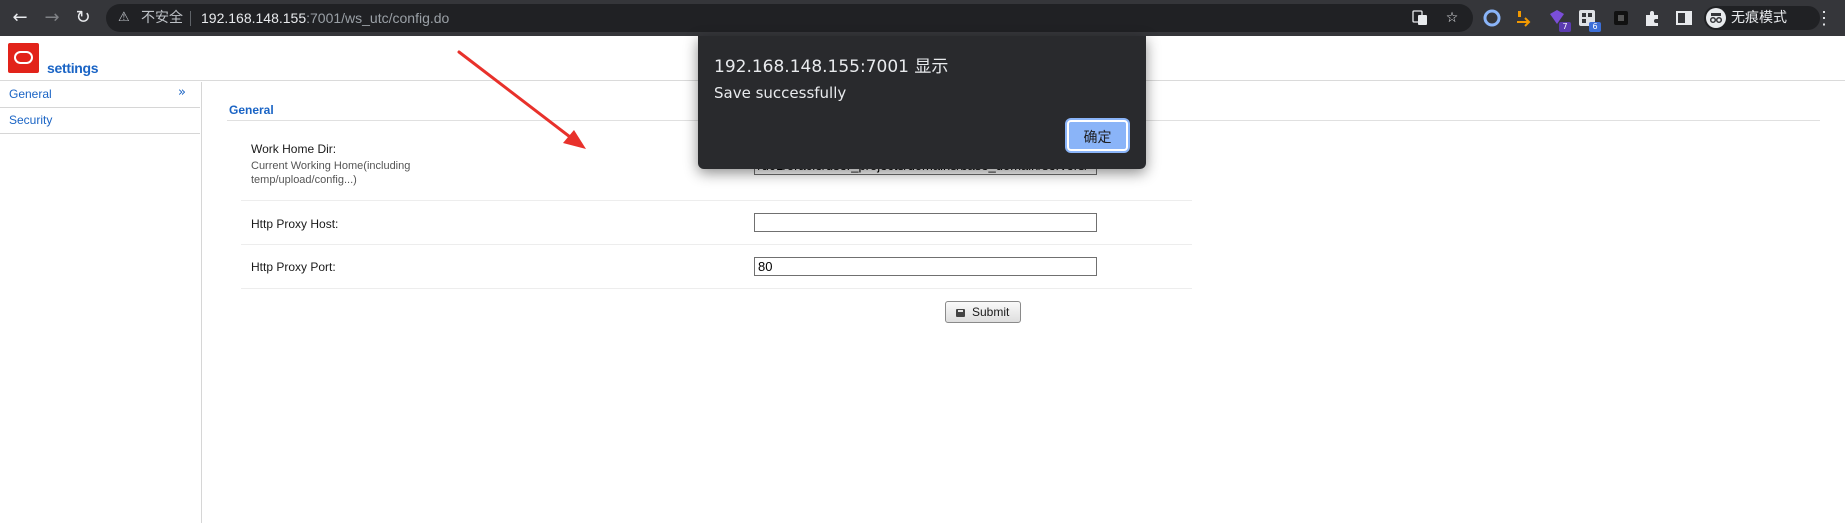 The image size is (1845, 523). Describe the element at coordinates (126, 18) in the screenshot. I see `warning-icon: ⚠` at that location.